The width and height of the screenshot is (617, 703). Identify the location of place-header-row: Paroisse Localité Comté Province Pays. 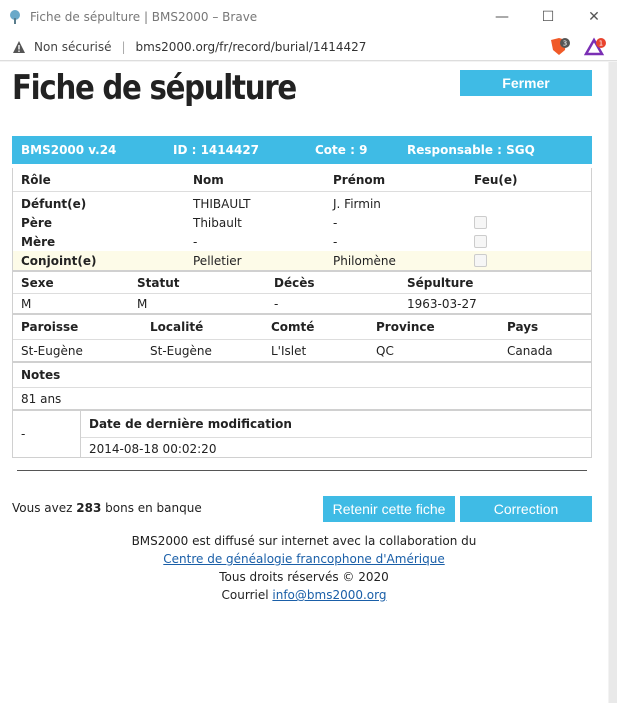
(302, 326).